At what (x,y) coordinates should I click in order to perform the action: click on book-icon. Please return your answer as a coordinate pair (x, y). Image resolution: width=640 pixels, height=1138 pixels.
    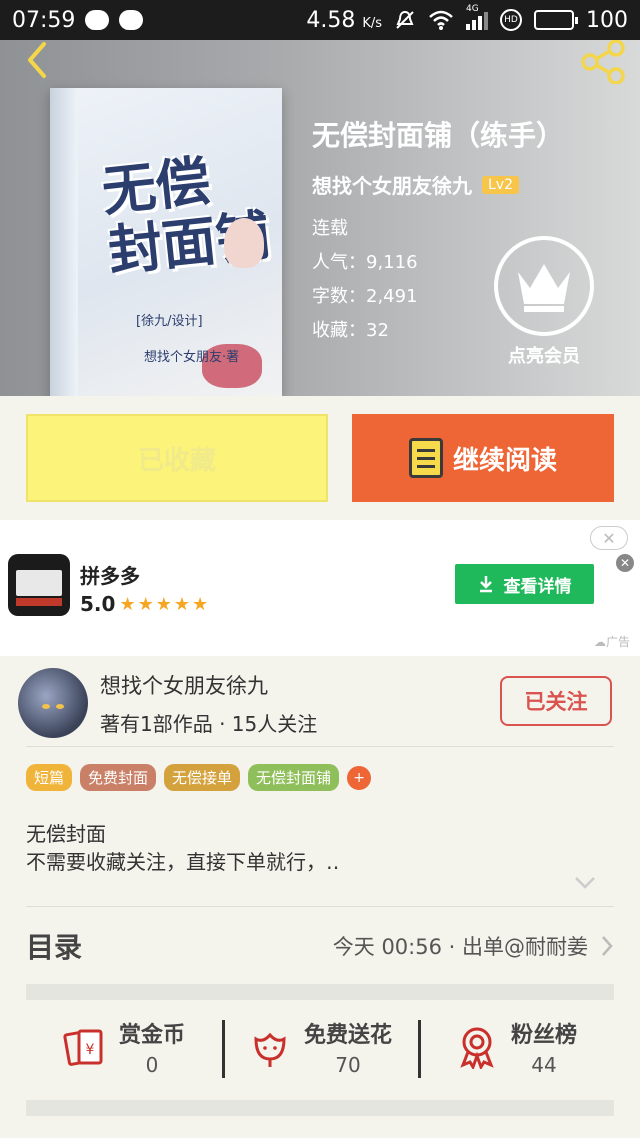
    Looking at the image, I should click on (425, 458).